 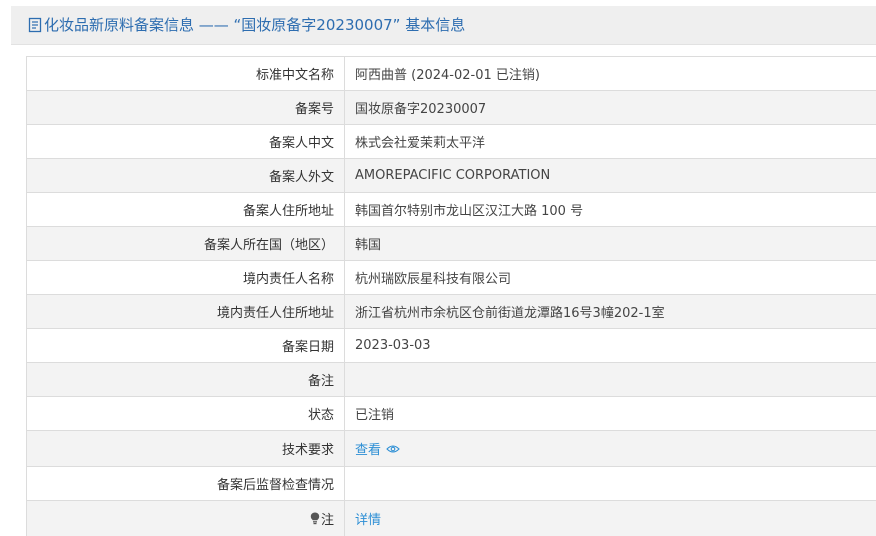 I want to click on table-row: 备案人中文 株式会社爱茉莉太平洋, so click(x=451, y=142).